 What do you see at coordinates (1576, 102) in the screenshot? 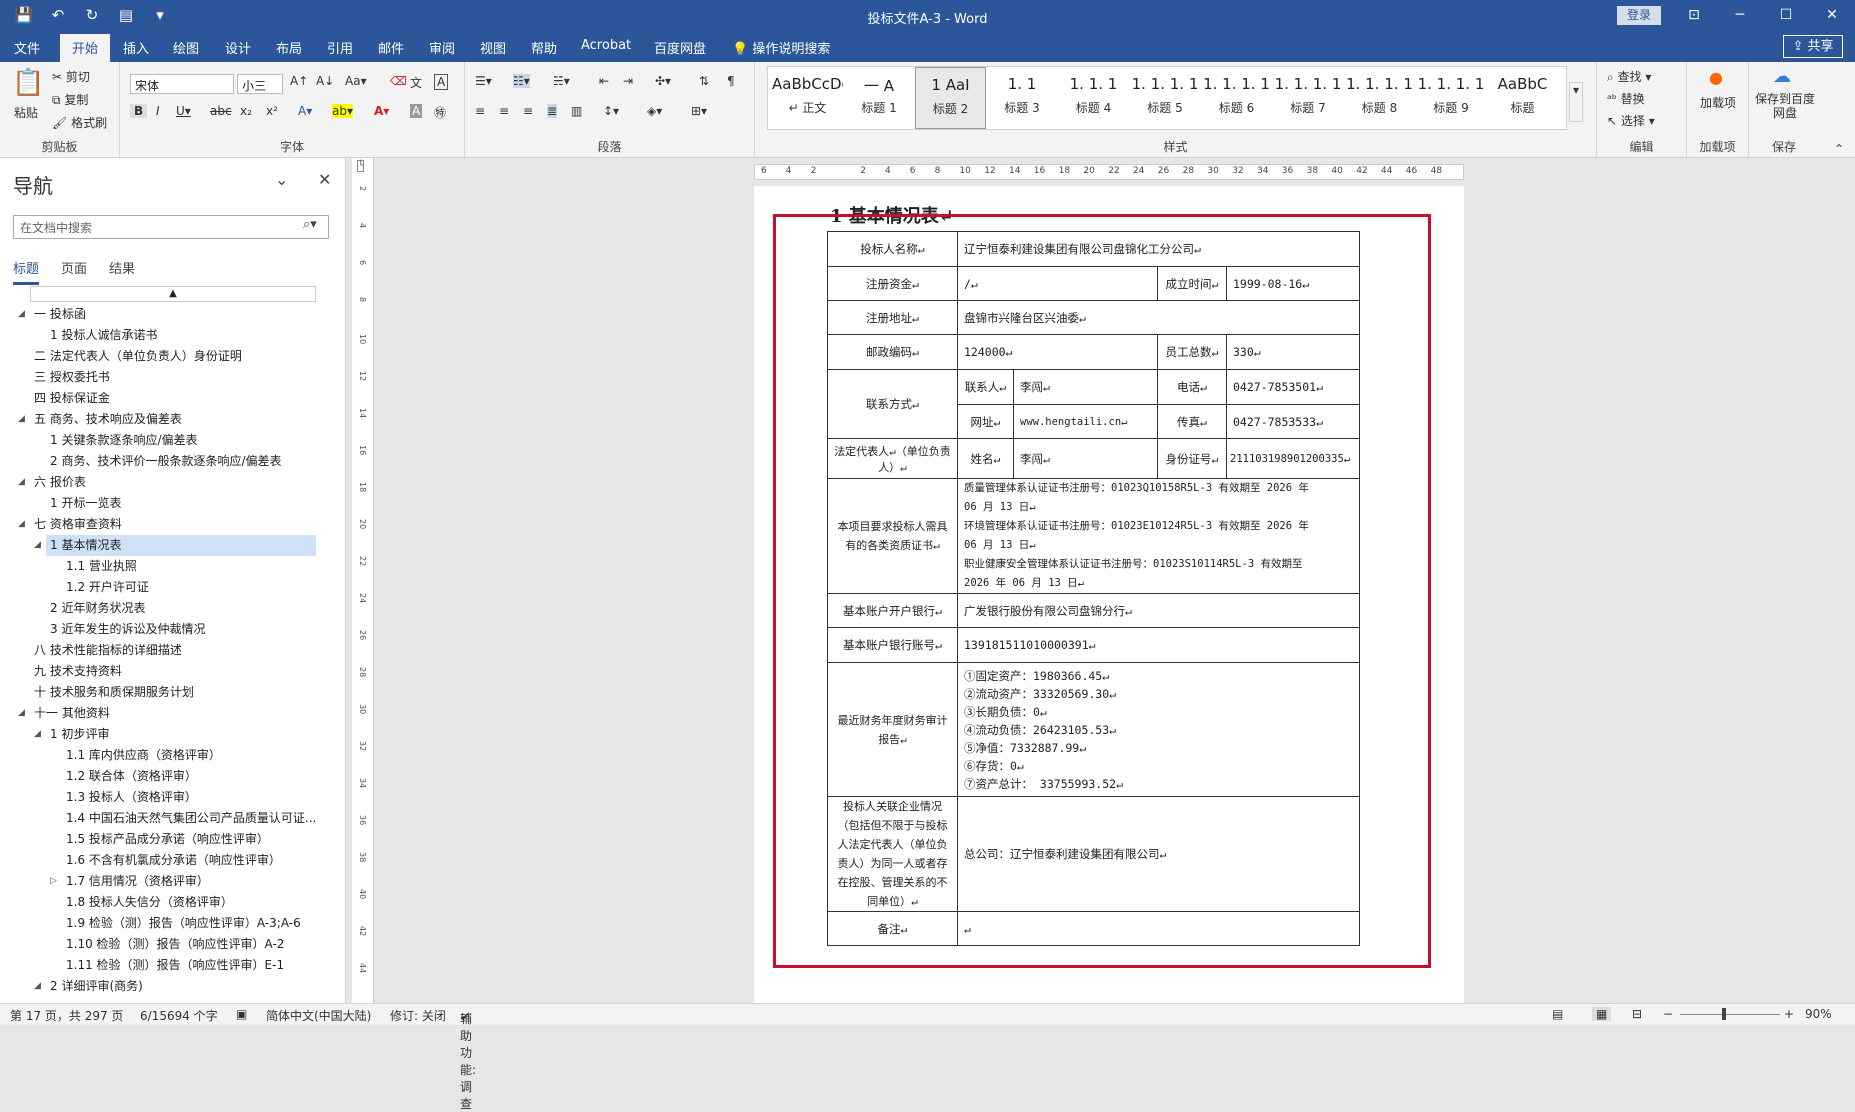
I see `styles-more-icon: ▾` at bounding box center [1576, 102].